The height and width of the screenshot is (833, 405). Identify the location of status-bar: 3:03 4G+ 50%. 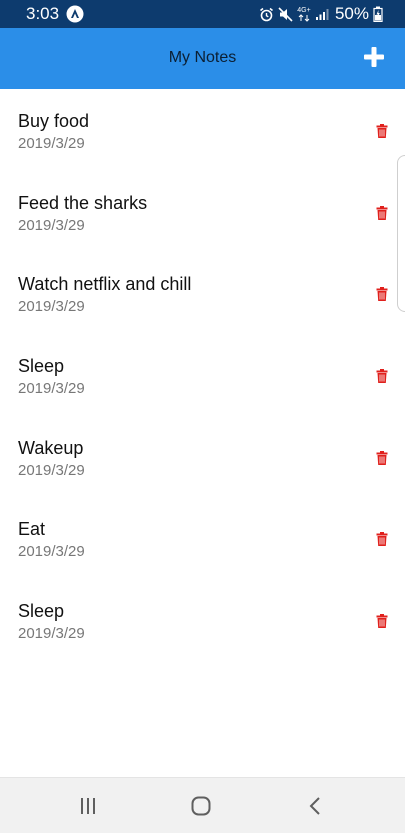
(202, 14).